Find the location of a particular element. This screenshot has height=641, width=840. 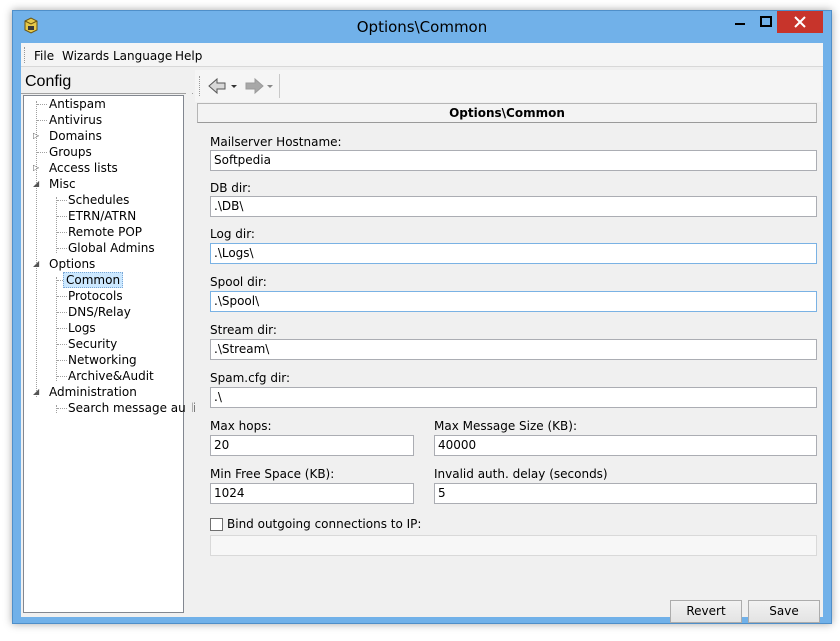

auth-delay-label: Invalid auth. delay (seconds) is located at coordinates (521, 474).